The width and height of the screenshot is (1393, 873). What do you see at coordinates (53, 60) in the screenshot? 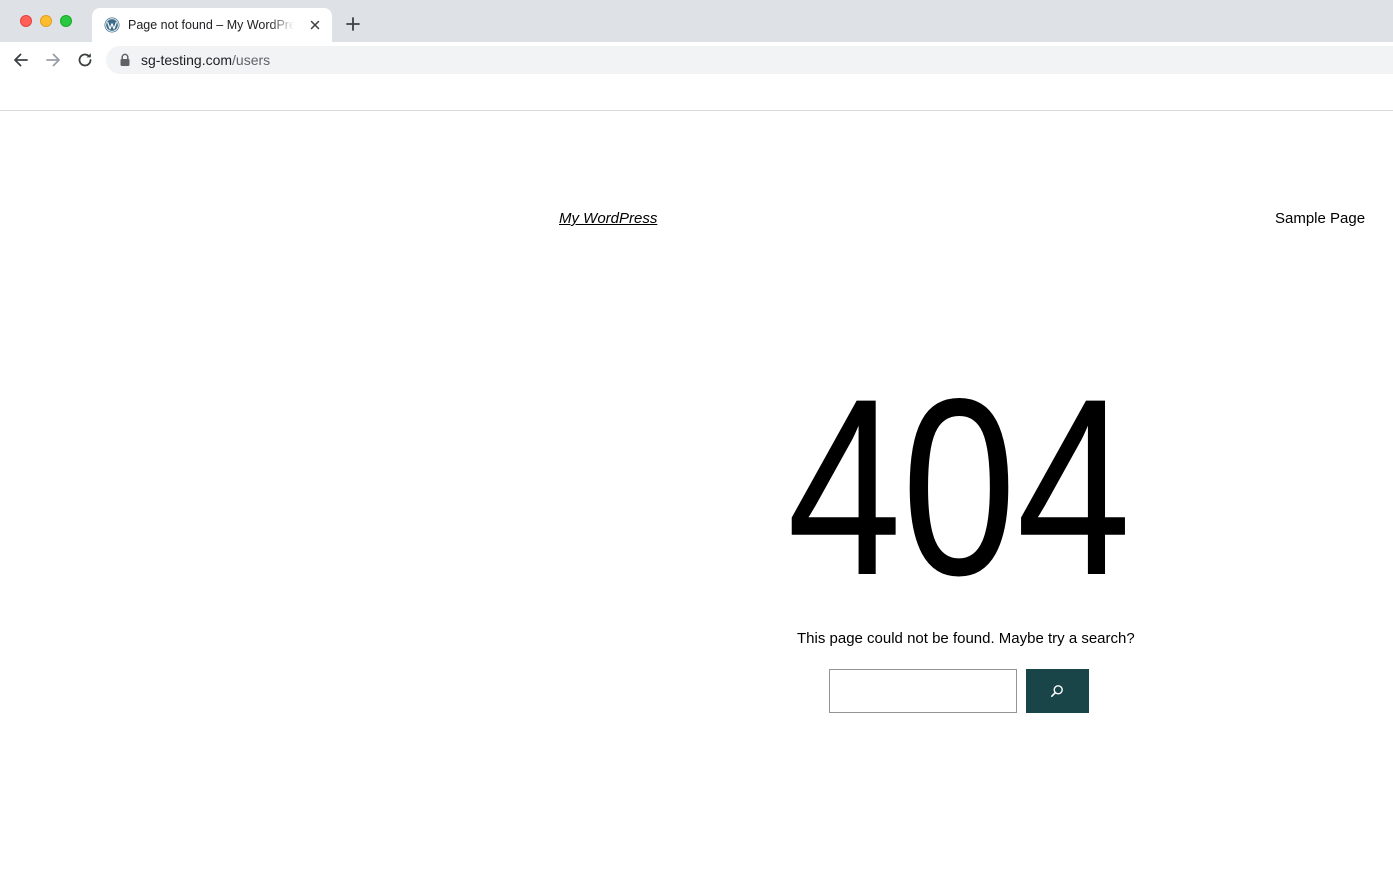
I see `arrow-right-icon` at bounding box center [53, 60].